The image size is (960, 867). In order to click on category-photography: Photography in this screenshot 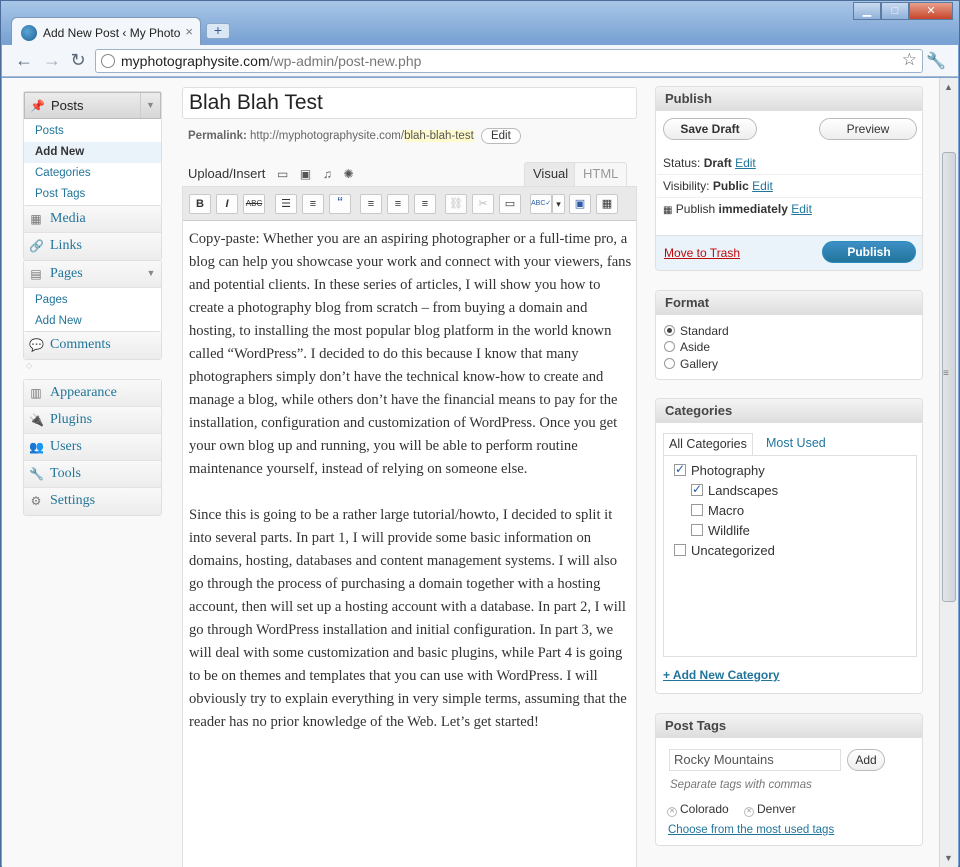, I will do `click(719, 470)`.